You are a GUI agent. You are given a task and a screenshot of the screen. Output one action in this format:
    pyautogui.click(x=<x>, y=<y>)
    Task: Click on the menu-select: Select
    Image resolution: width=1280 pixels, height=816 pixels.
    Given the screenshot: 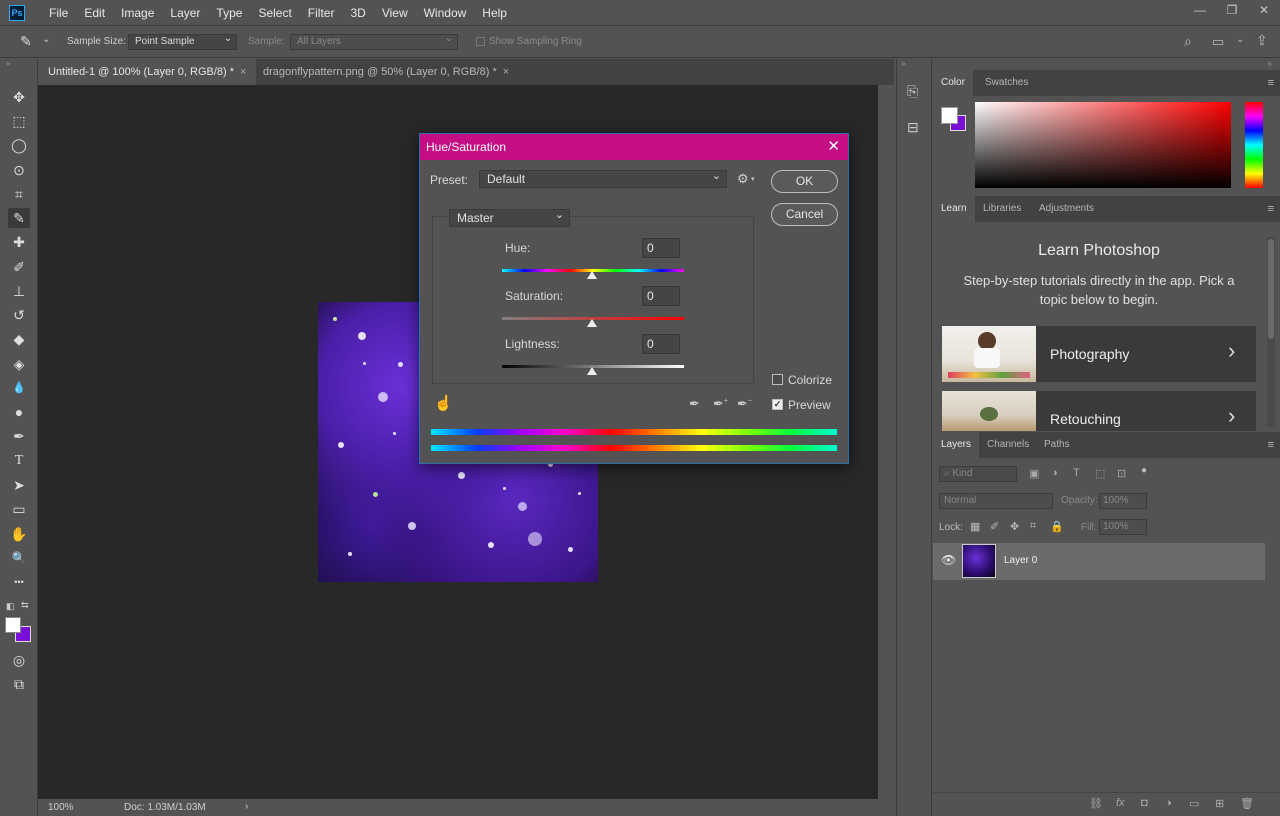 What is the action you would take?
    pyautogui.click(x=274, y=13)
    